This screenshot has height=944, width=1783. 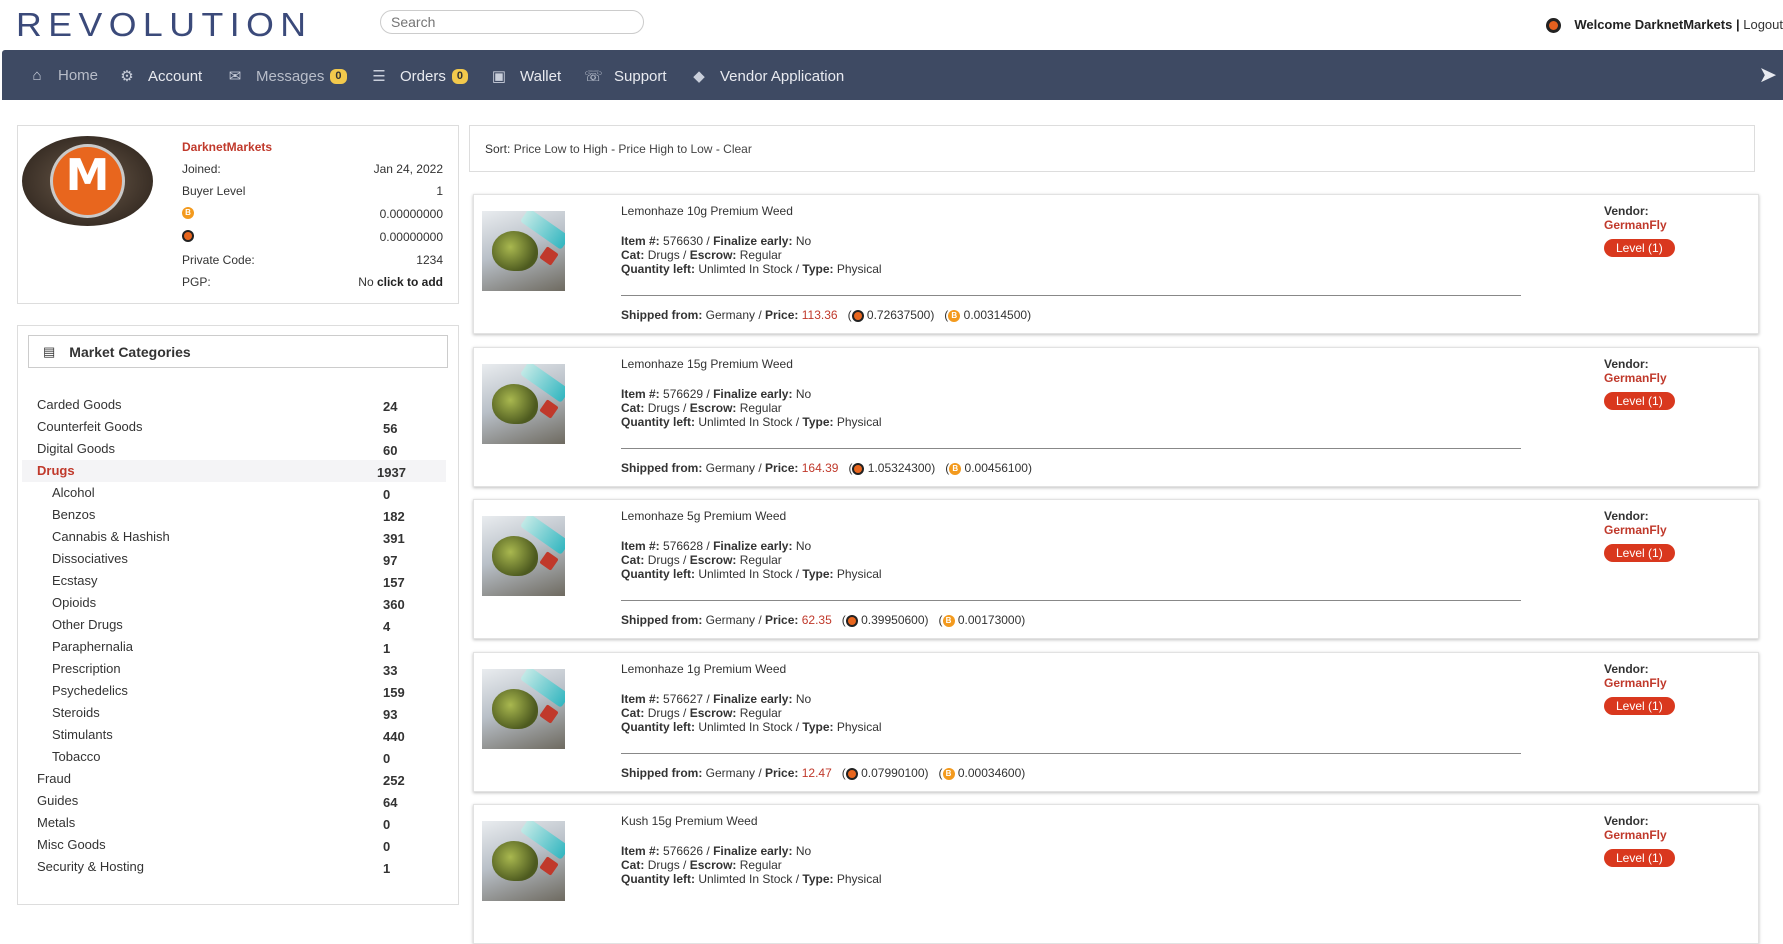 What do you see at coordinates (234, 845) in the screenshot?
I see `category-item: Misc Goods 0` at bounding box center [234, 845].